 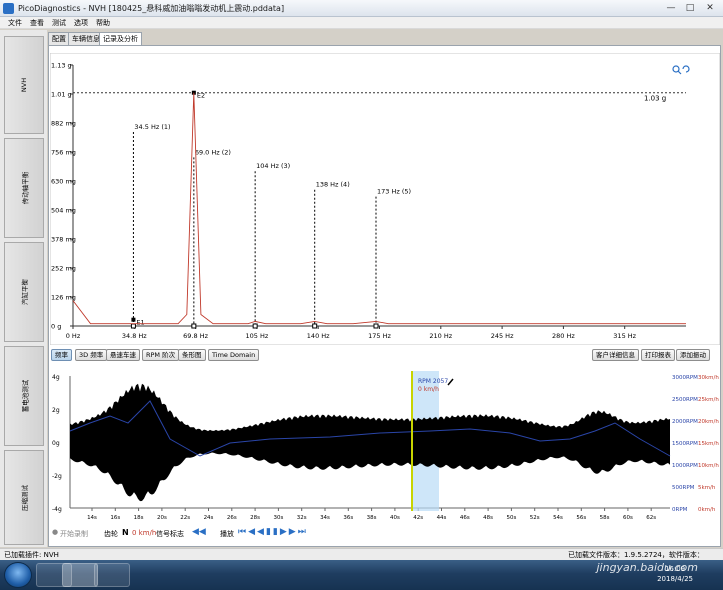 What do you see at coordinates (133, 319) in the screenshot?
I see `event-marker` at bounding box center [133, 319].